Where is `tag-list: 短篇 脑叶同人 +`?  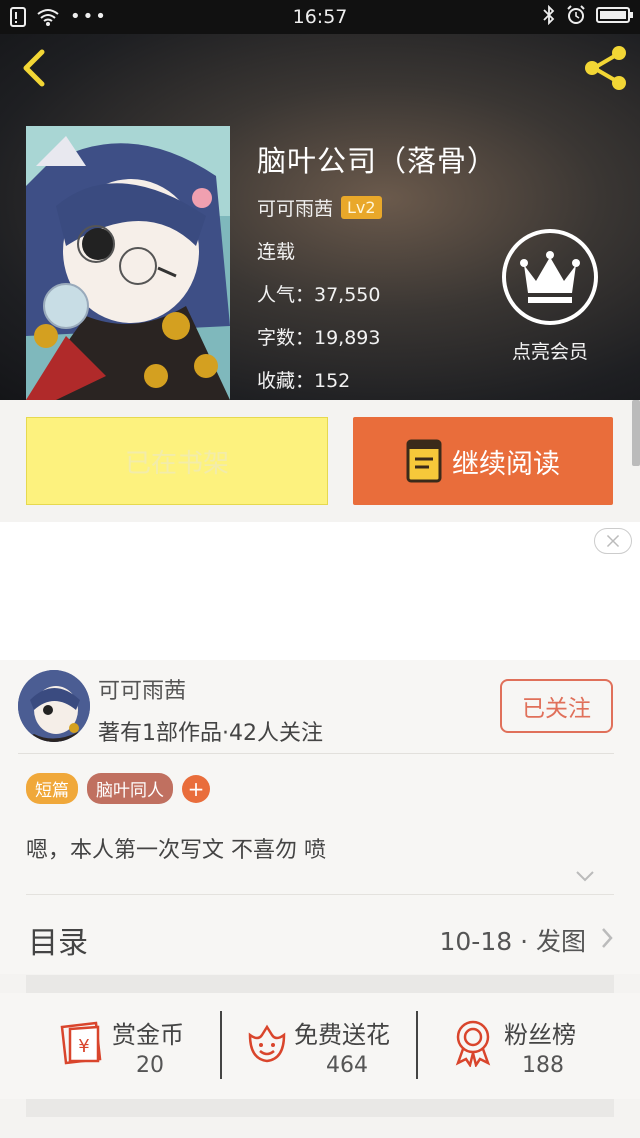 tag-list: 短篇 脑叶同人 + is located at coordinates (118, 788).